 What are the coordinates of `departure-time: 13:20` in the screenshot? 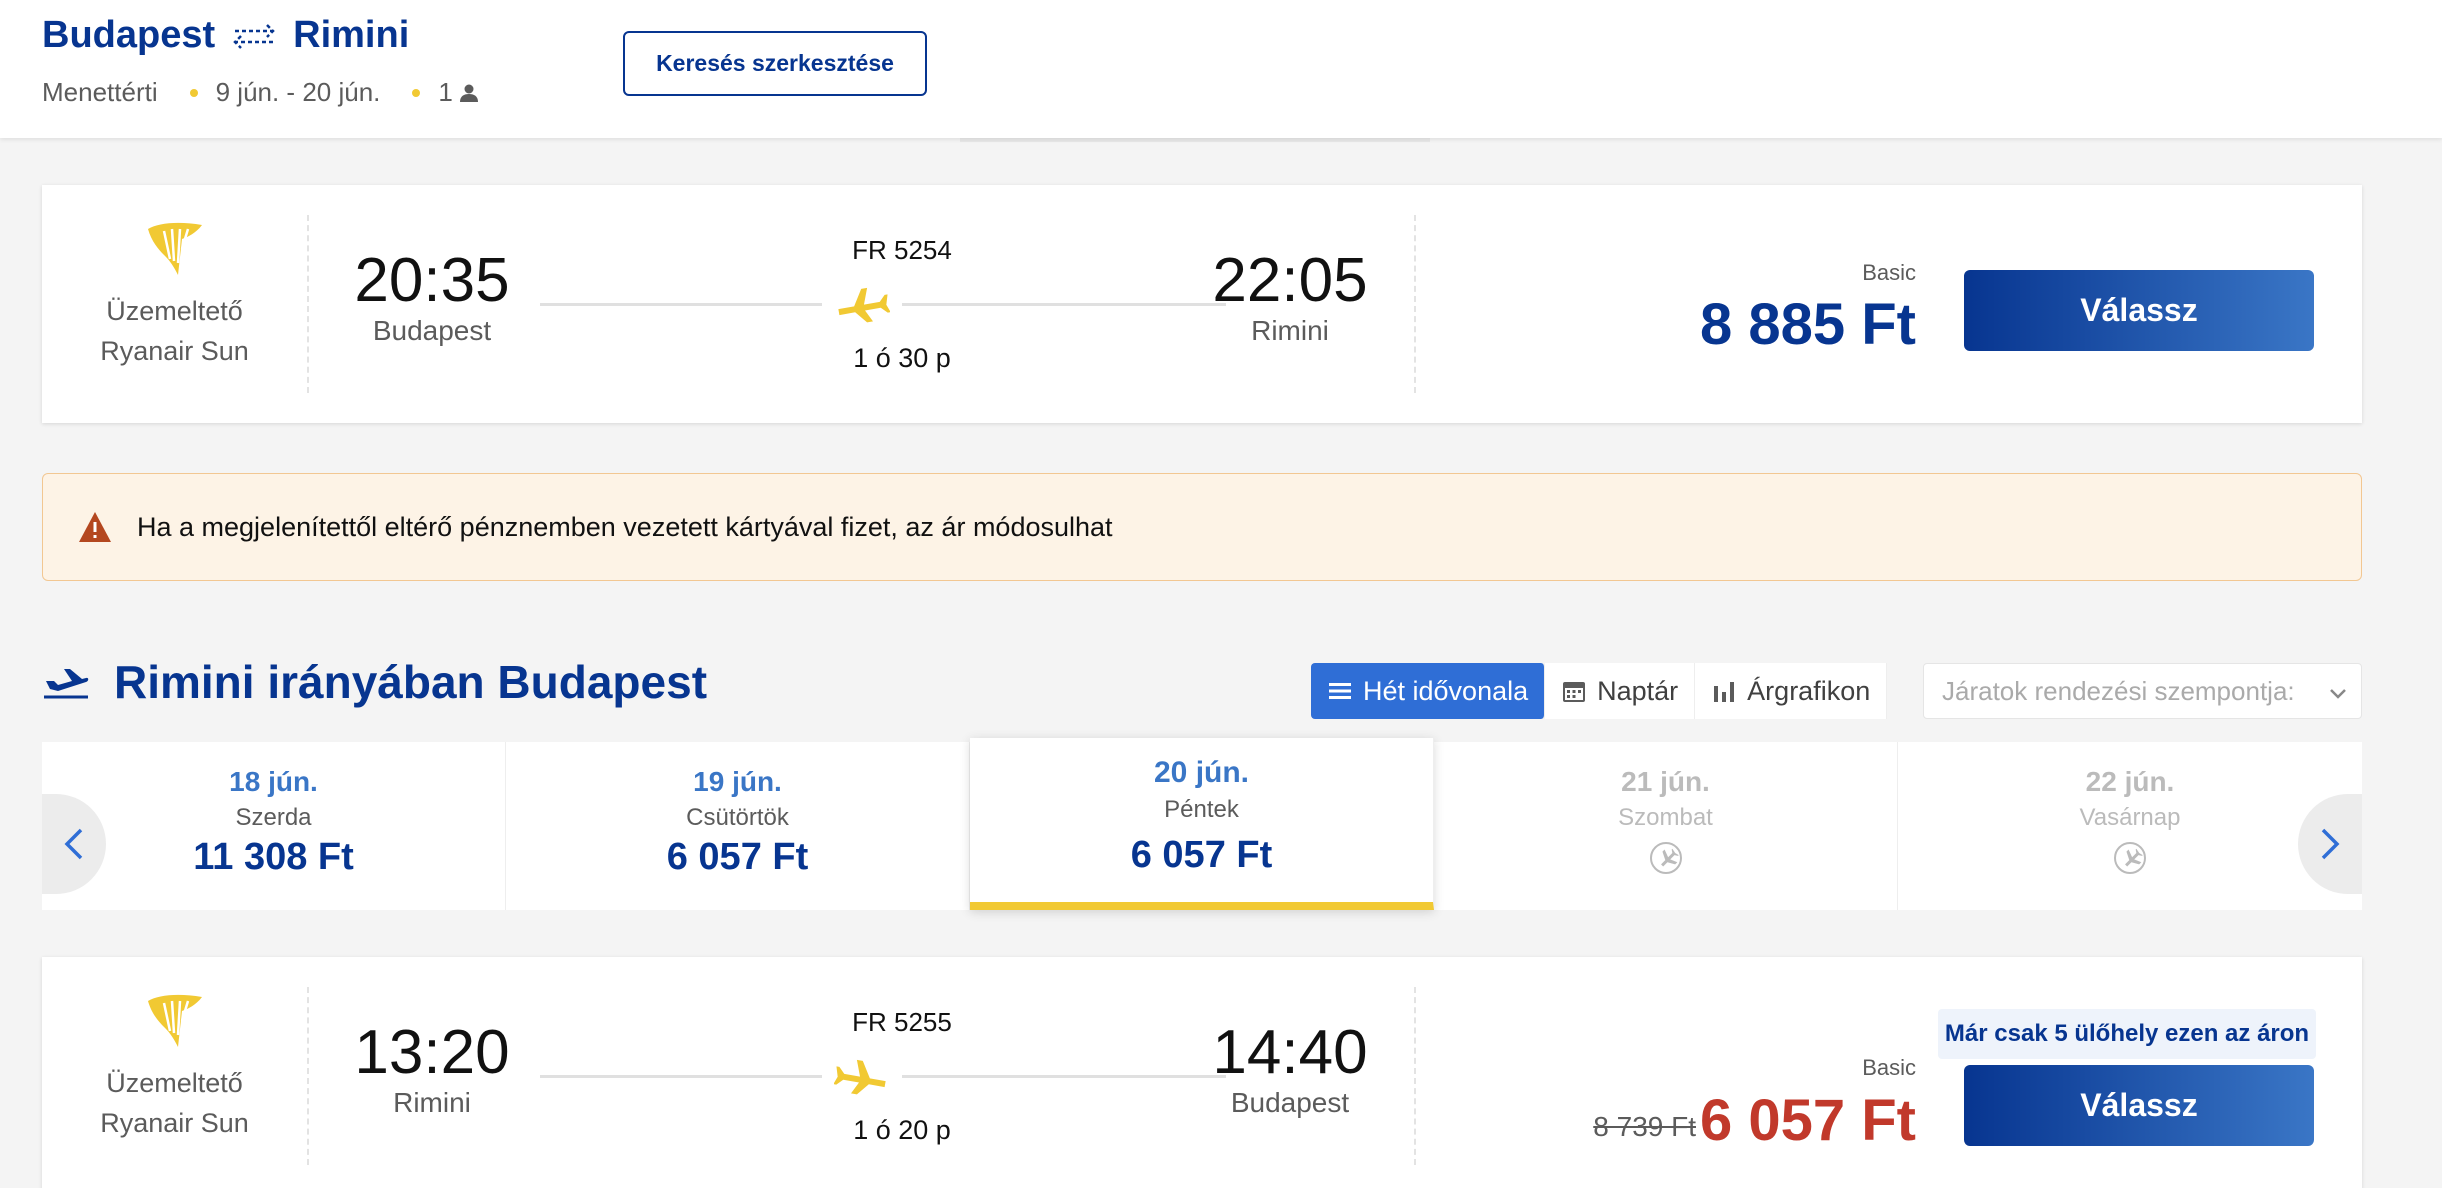 It's located at (432, 1052).